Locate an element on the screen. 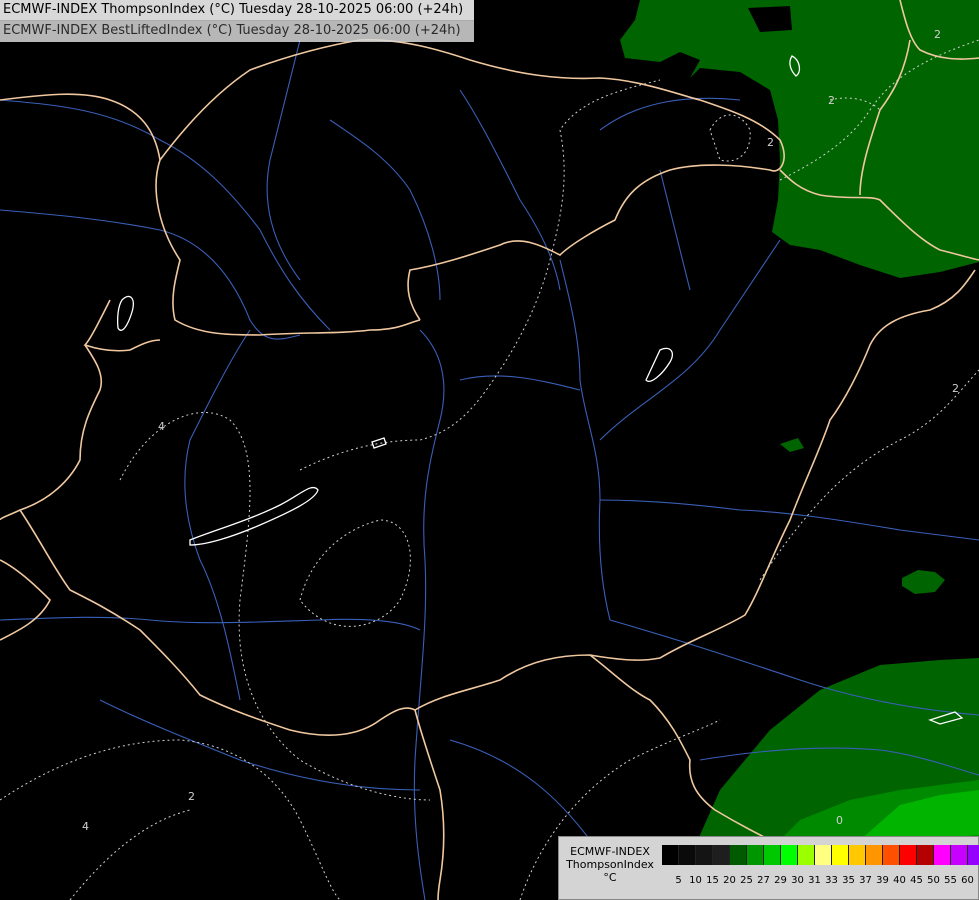 The width and height of the screenshot is (979, 900). legend-tick-label: 60 is located at coordinates (967, 880).